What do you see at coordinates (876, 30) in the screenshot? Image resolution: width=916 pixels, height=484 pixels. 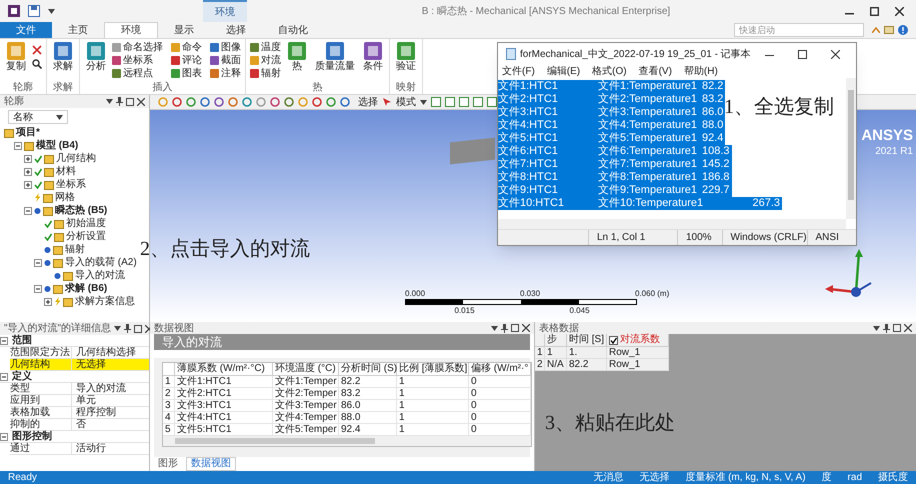 I see `collapse-ribbon-icon` at bounding box center [876, 30].